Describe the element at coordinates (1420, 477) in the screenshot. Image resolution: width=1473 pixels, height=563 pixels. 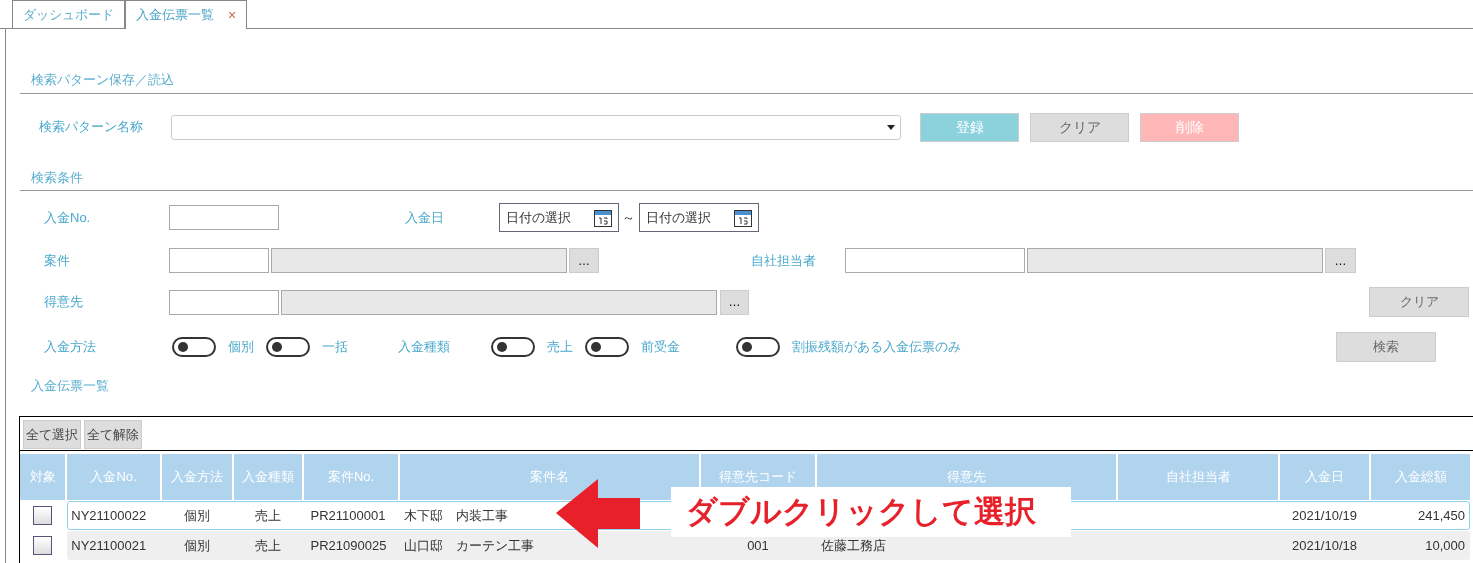
I see `column-header: 入金総額` at that location.